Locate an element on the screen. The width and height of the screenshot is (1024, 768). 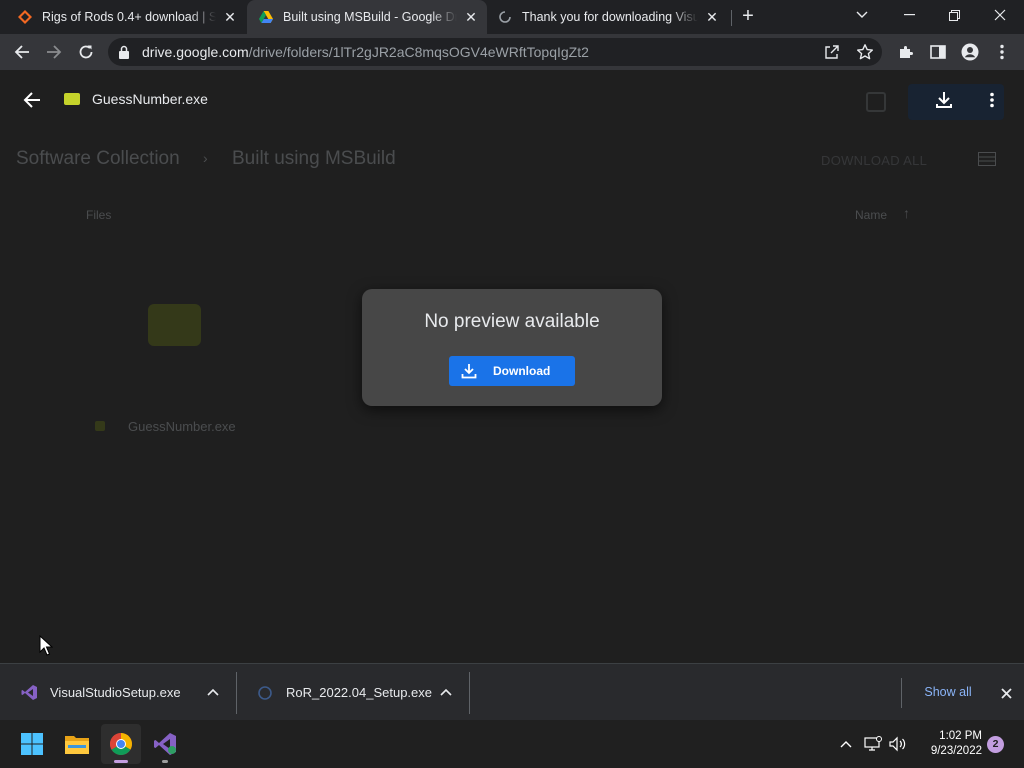
installer-icon is located at coordinates (265, 693).